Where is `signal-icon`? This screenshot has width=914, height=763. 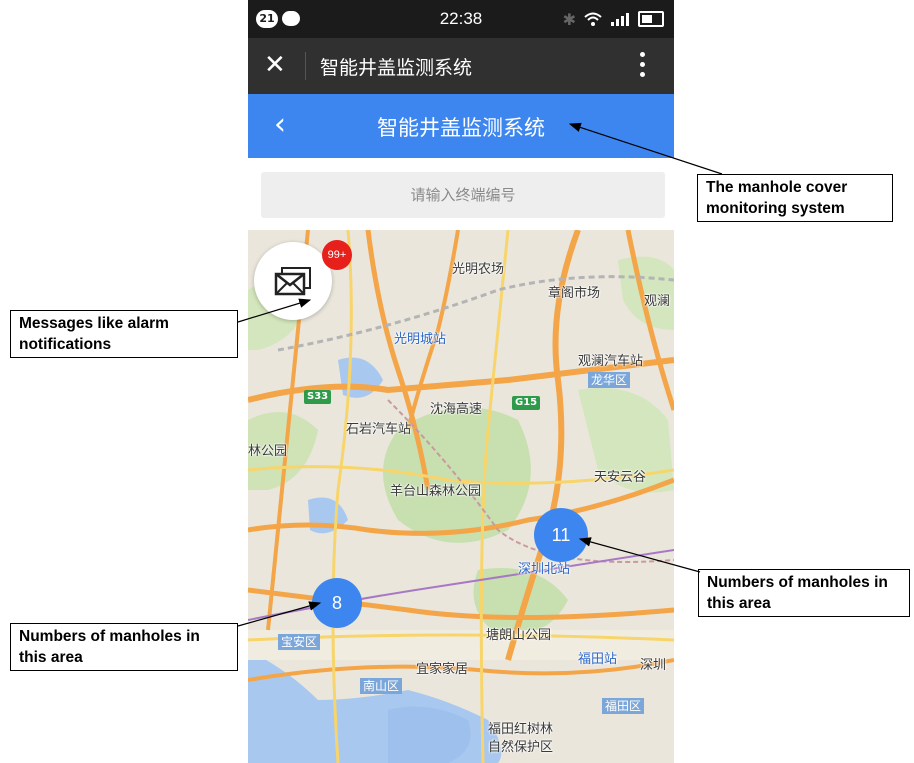 signal-icon is located at coordinates (620, 19).